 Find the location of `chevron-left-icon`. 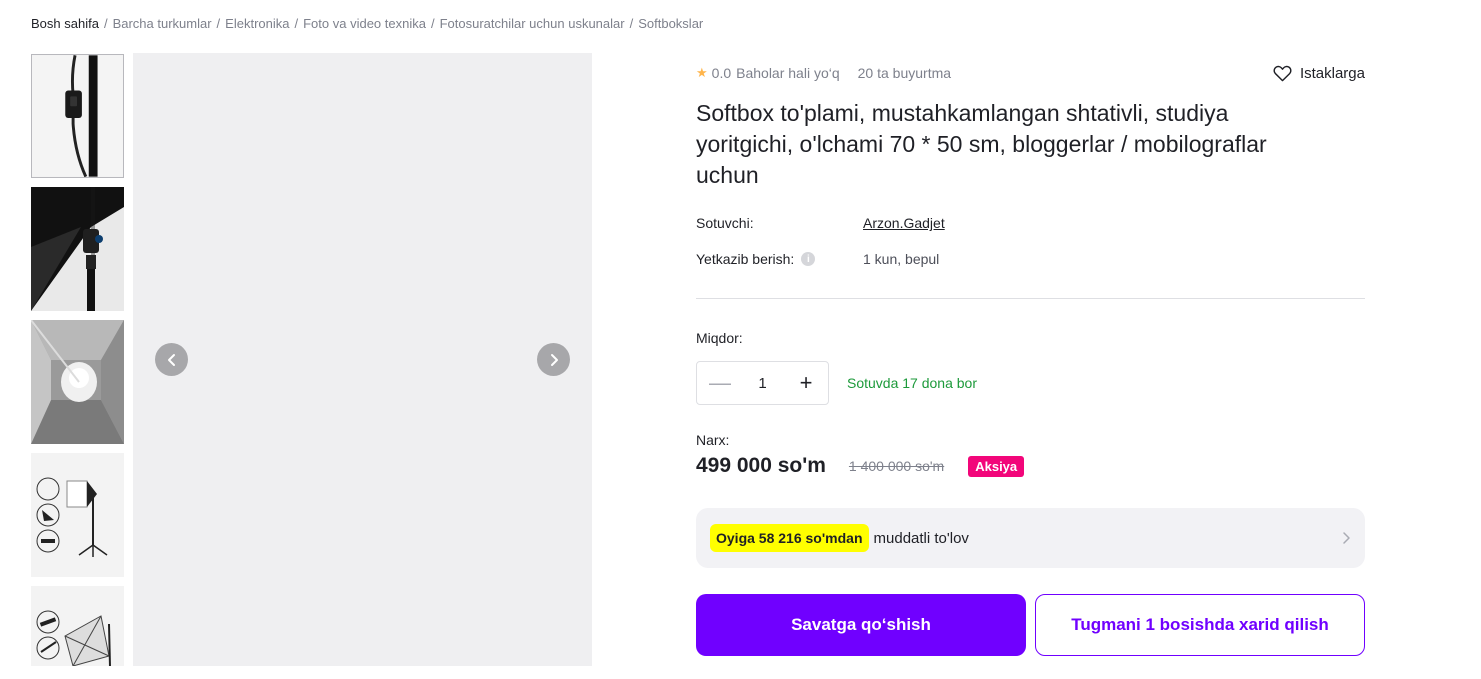

chevron-left-icon is located at coordinates (171, 359).